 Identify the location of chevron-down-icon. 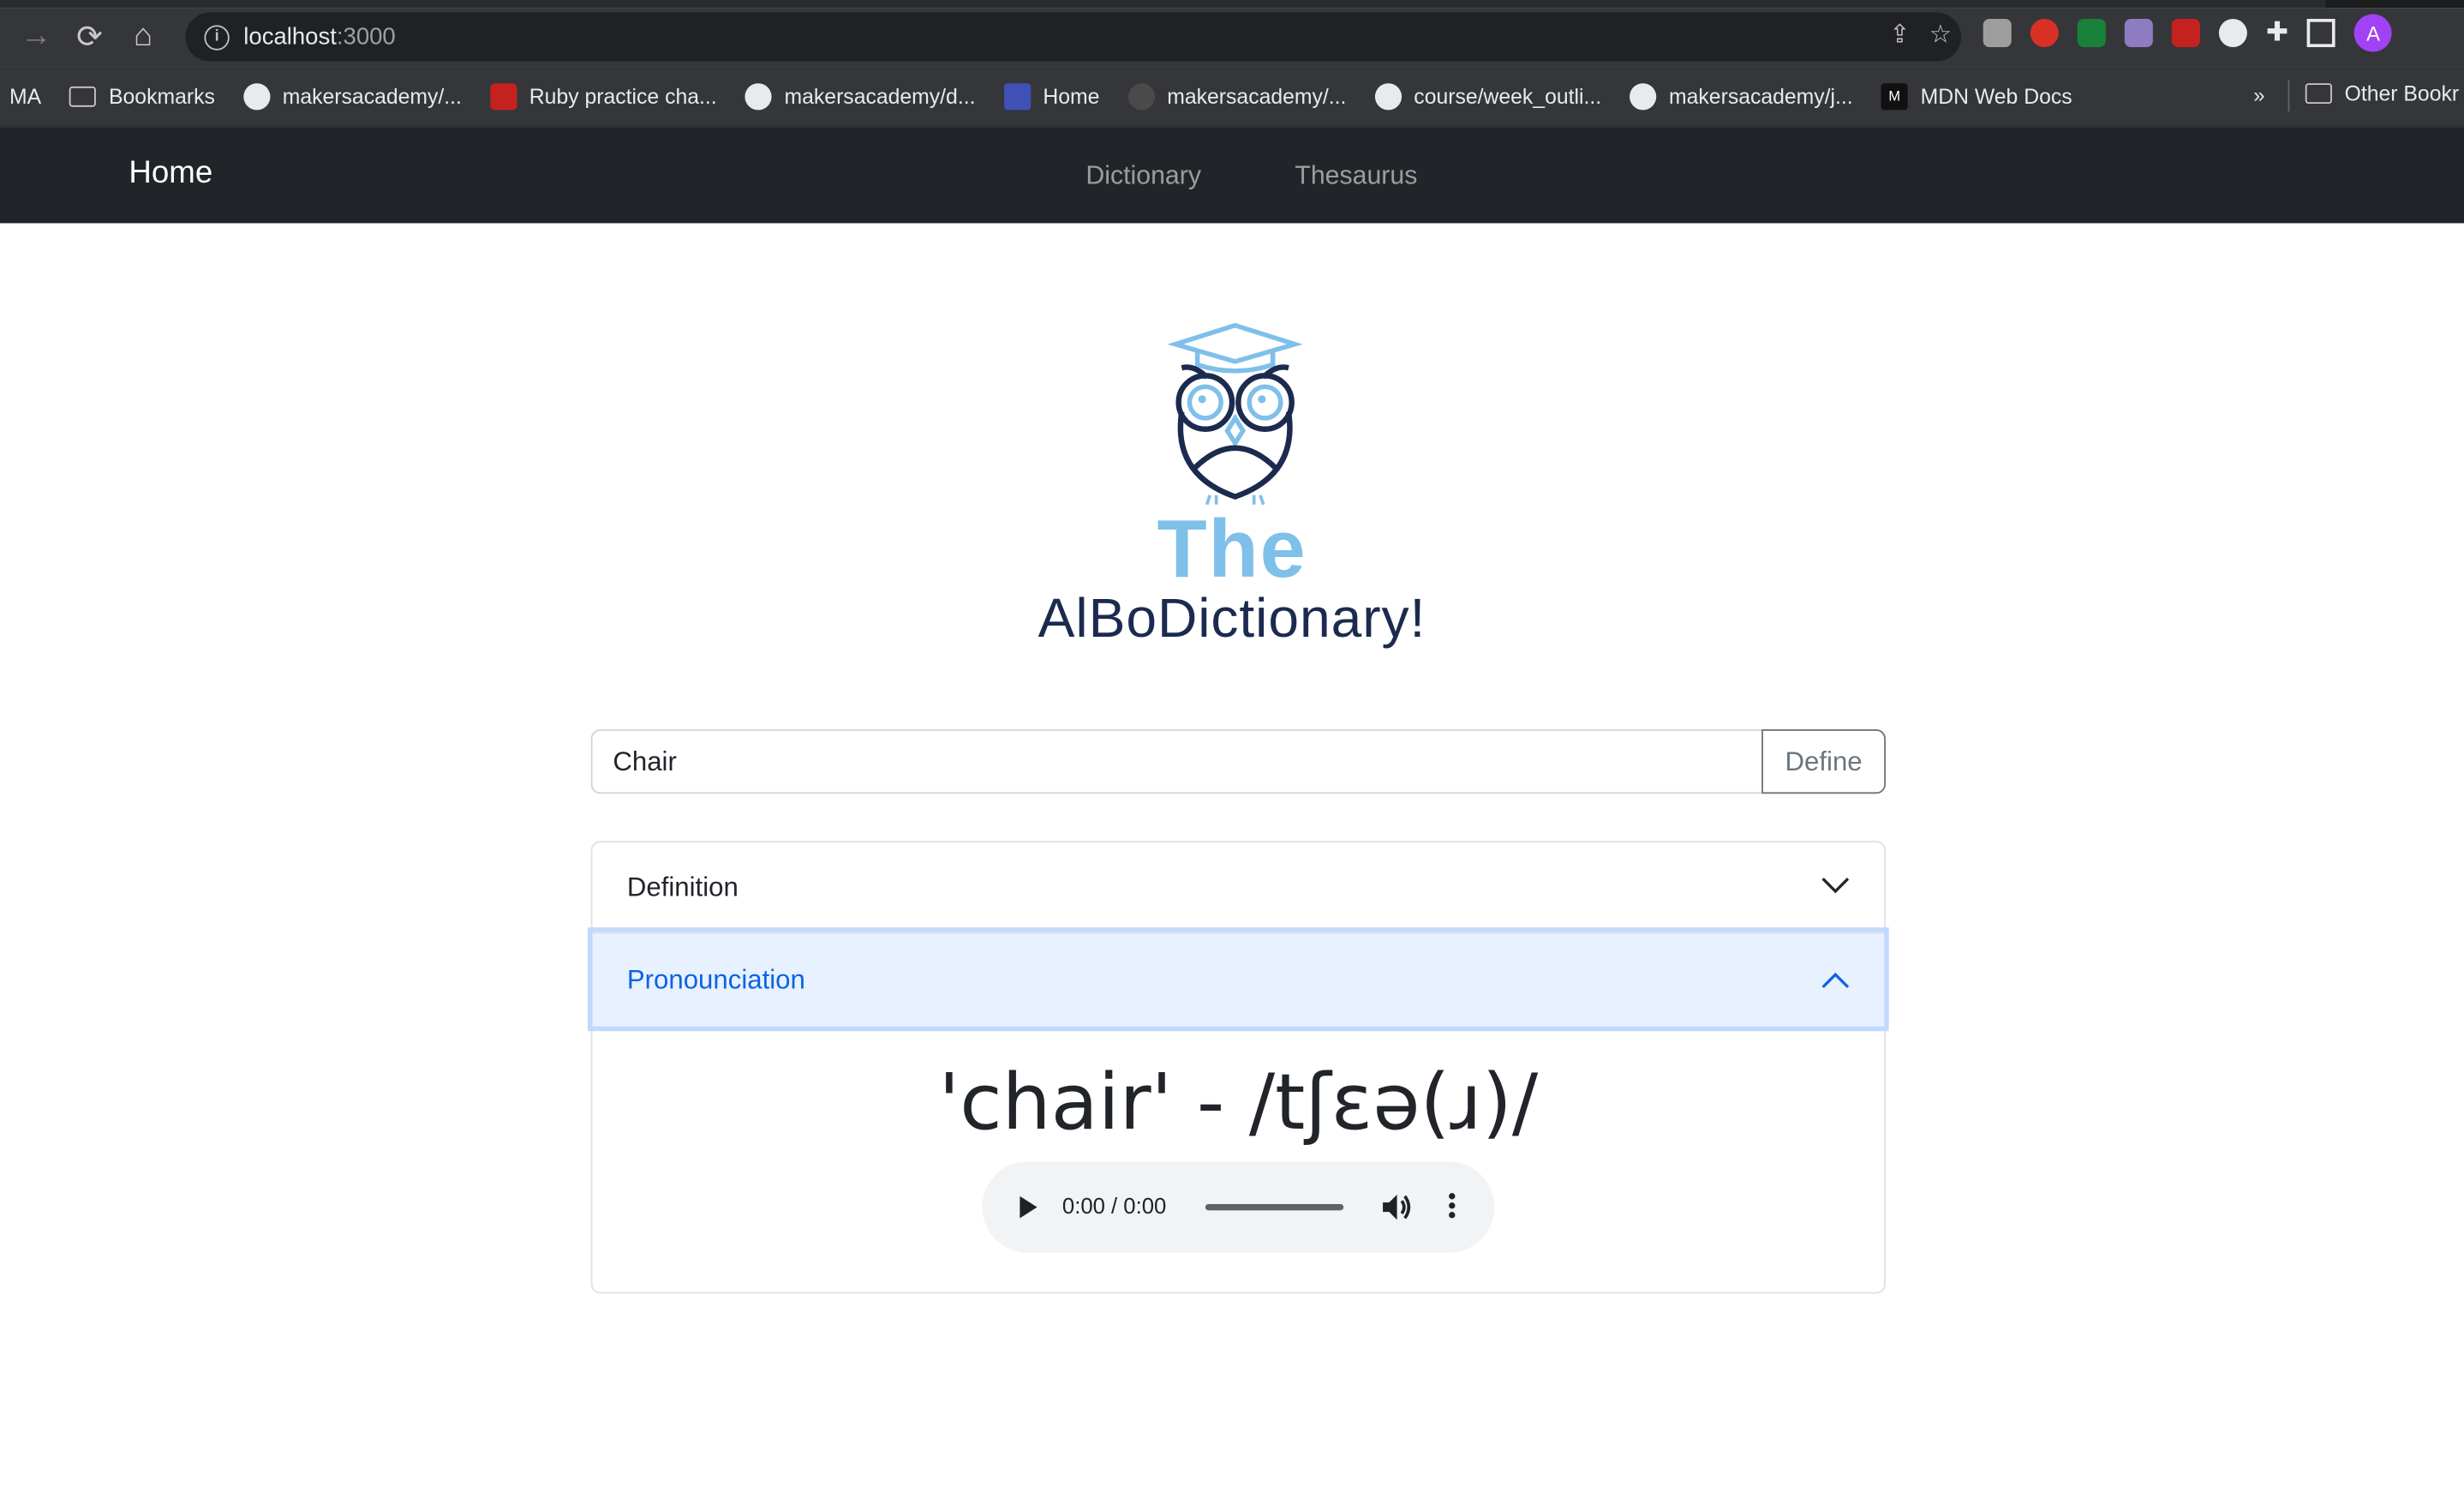
(1835, 886).